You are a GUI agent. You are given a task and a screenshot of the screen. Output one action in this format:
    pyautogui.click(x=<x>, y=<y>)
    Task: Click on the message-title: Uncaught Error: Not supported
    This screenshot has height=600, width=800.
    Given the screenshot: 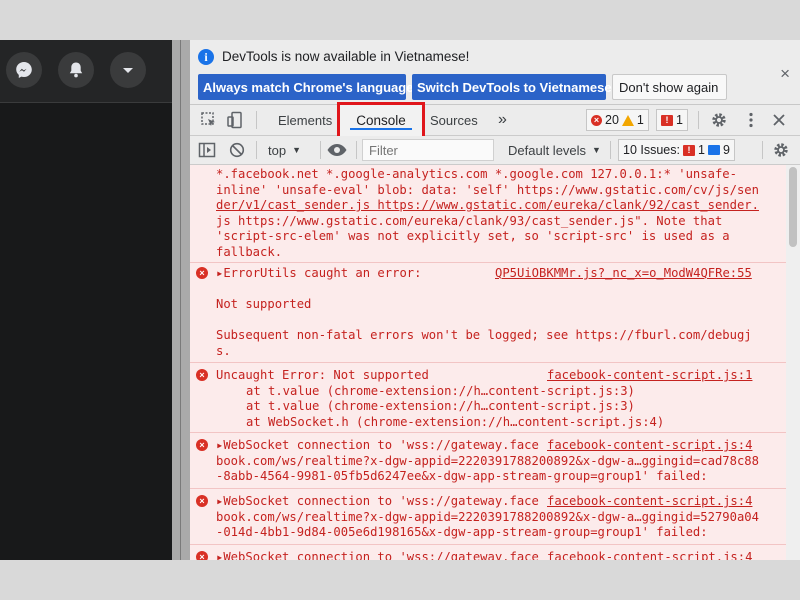 What is the action you would take?
    pyautogui.click(x=322, y=375)
    